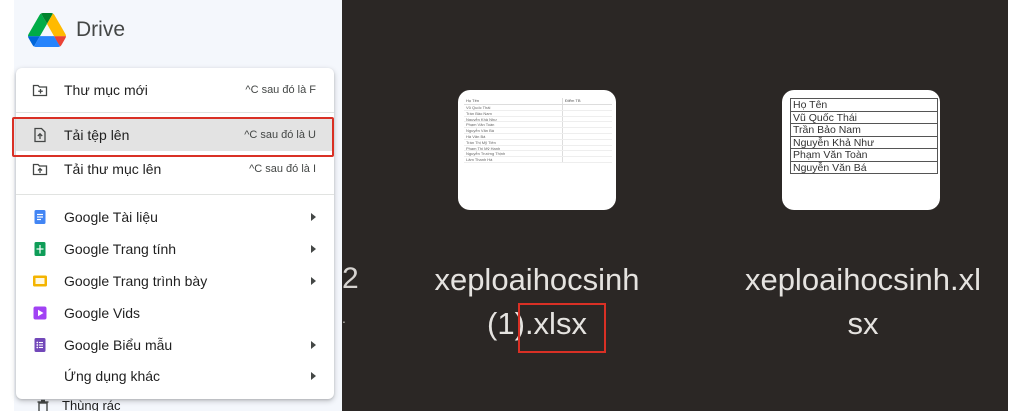  Describe the element at coordinates (102, 313) in the screenshot. I see `menu-item-label: Google Vids` at that location.